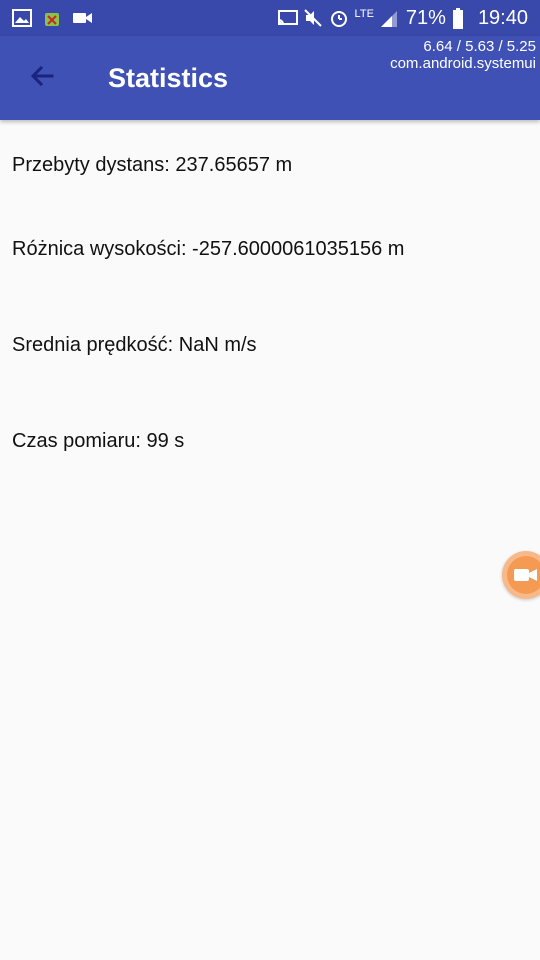 The width and height of the screenshot is (540, 960). Describe the element at coordinates (462, 18) in the screenshot. I see `battery-icon` at that location.